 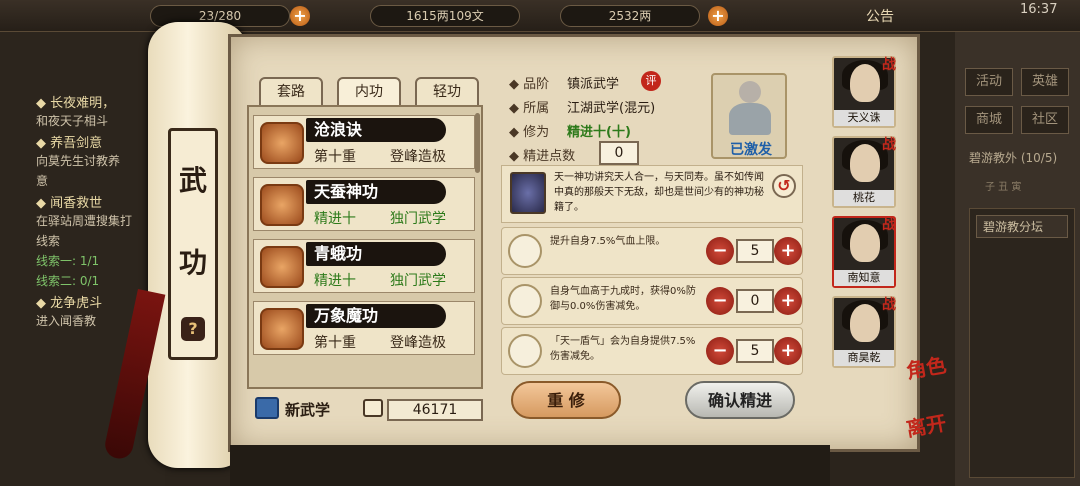 I want to click on help-button: ?, so click(x=193, y=329).